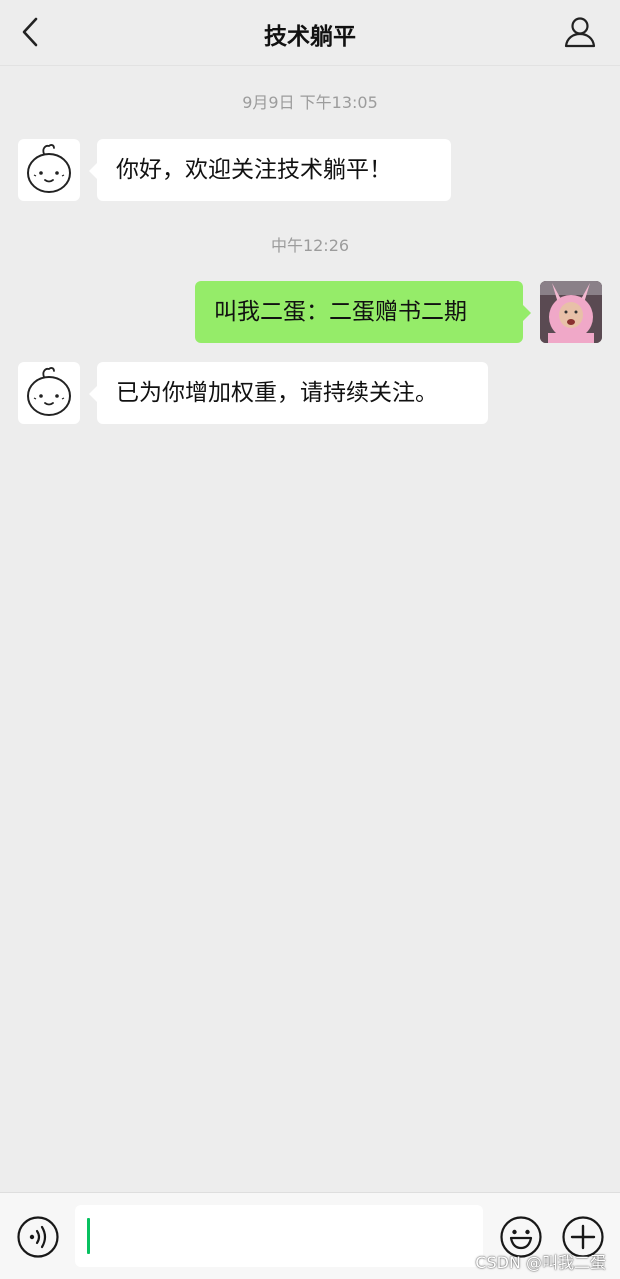 This screenshot has width=620, height=1279. Describe the element at coordinates (340, 312) in the screenshot. I see `message-text: 叫我二蛋：二蛋赠书二期` at that location.